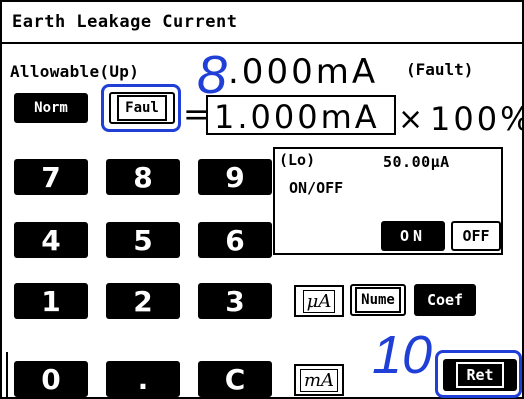  What do you see at coordinates (416, 162) in the screenshot?
I see `lo-value: 50.00μA` at bounding box center [416, 162].